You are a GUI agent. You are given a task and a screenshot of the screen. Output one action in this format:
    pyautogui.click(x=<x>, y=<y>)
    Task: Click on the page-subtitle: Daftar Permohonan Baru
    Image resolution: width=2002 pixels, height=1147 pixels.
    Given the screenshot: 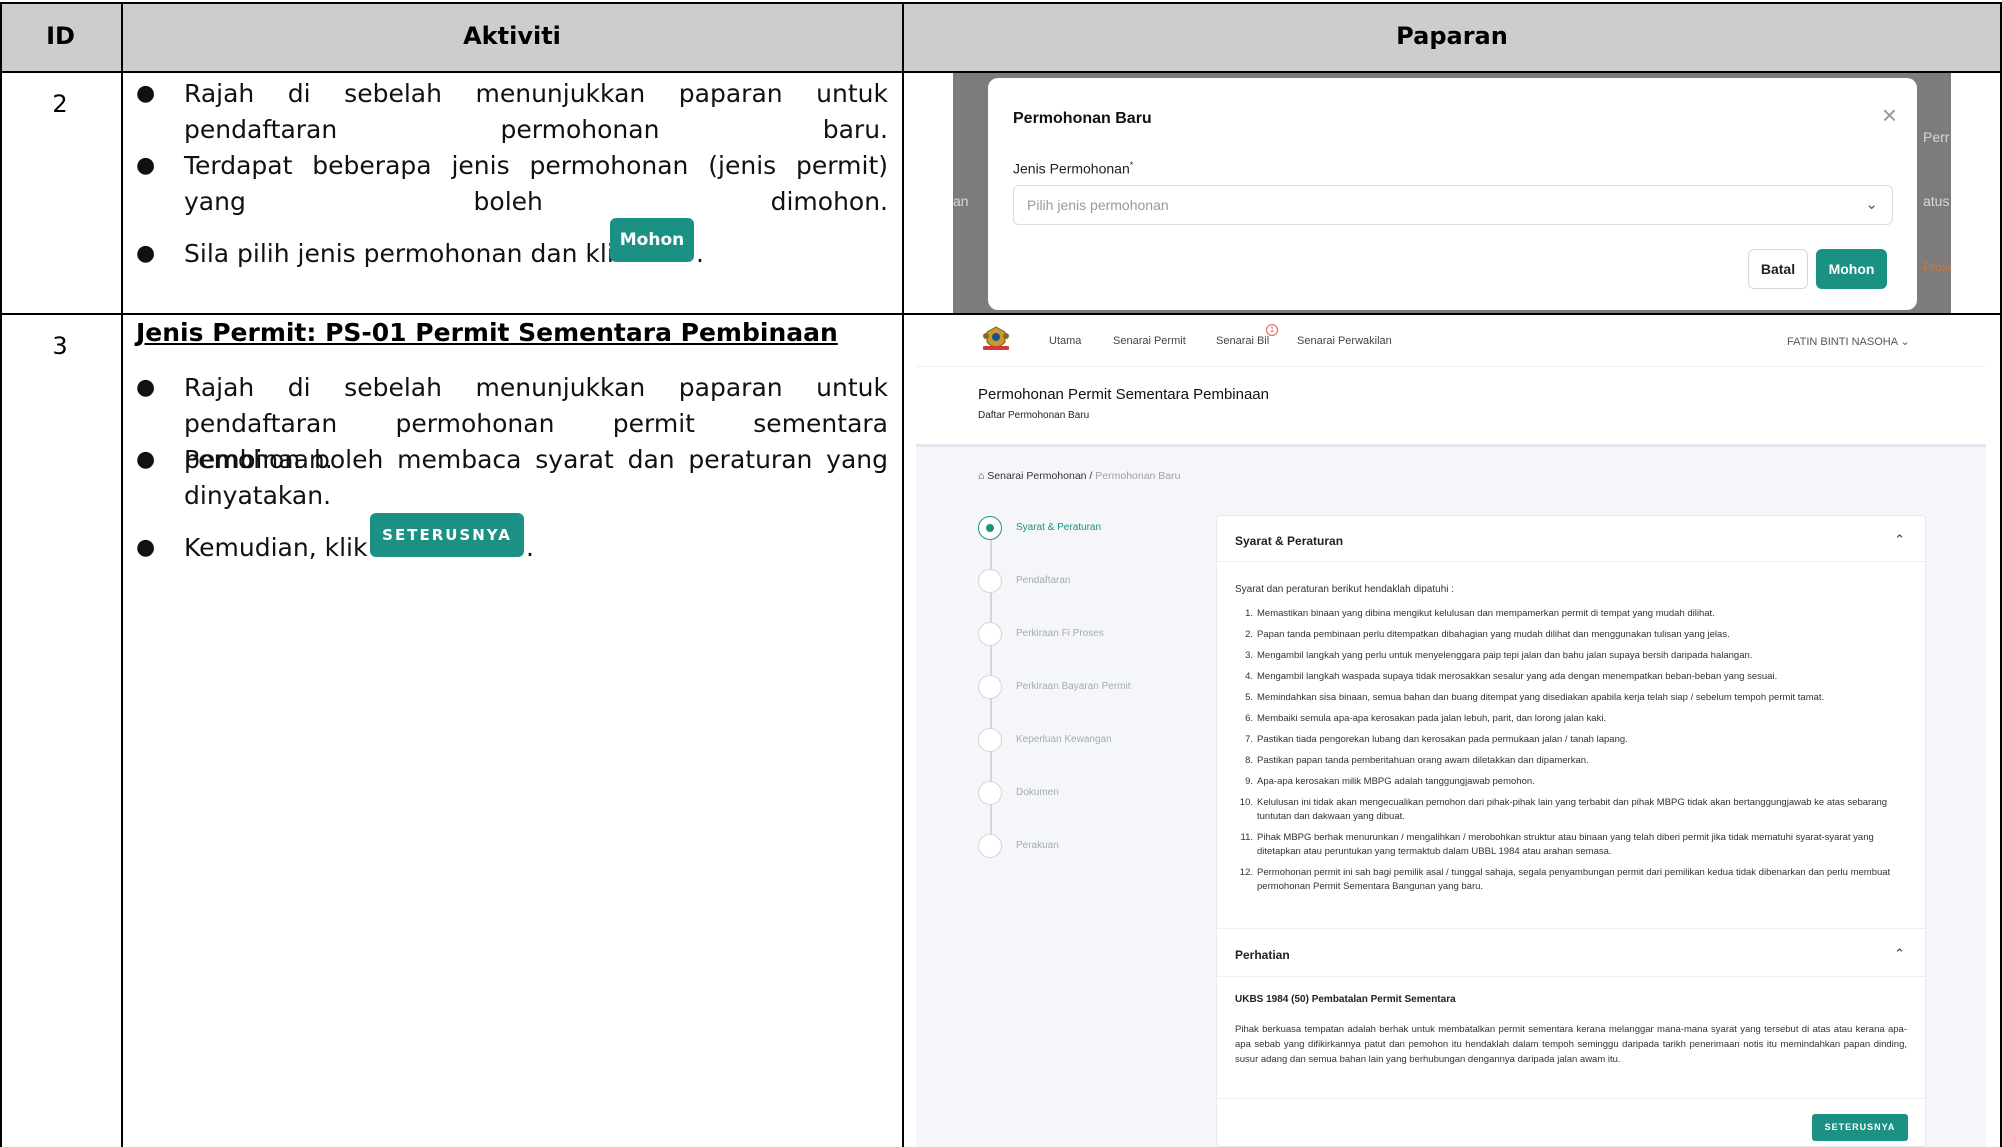 What is the action you would take?
    pyautogui.click(x=1034, y=415)
    